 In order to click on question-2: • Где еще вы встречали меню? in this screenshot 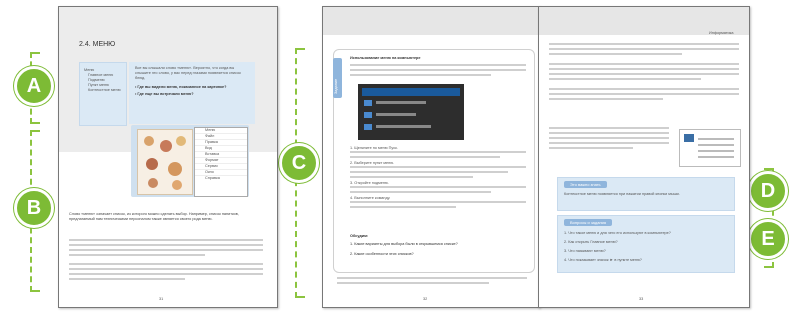, I will do `click(164, 94)`.